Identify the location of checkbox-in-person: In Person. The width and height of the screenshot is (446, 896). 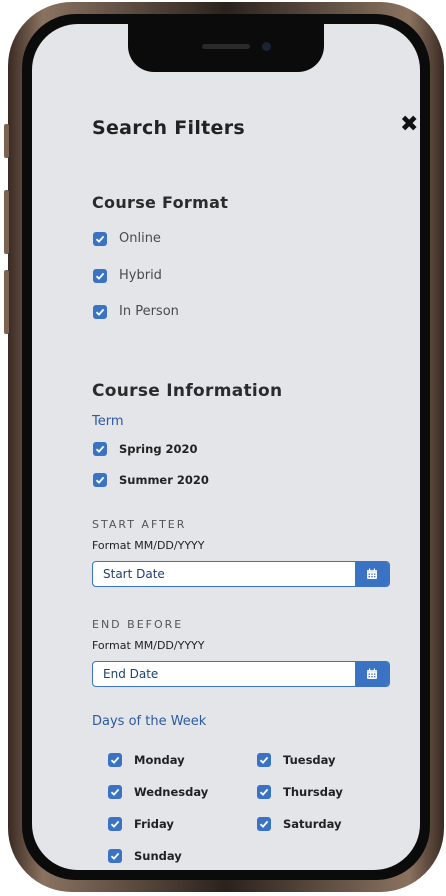
(136, 311).